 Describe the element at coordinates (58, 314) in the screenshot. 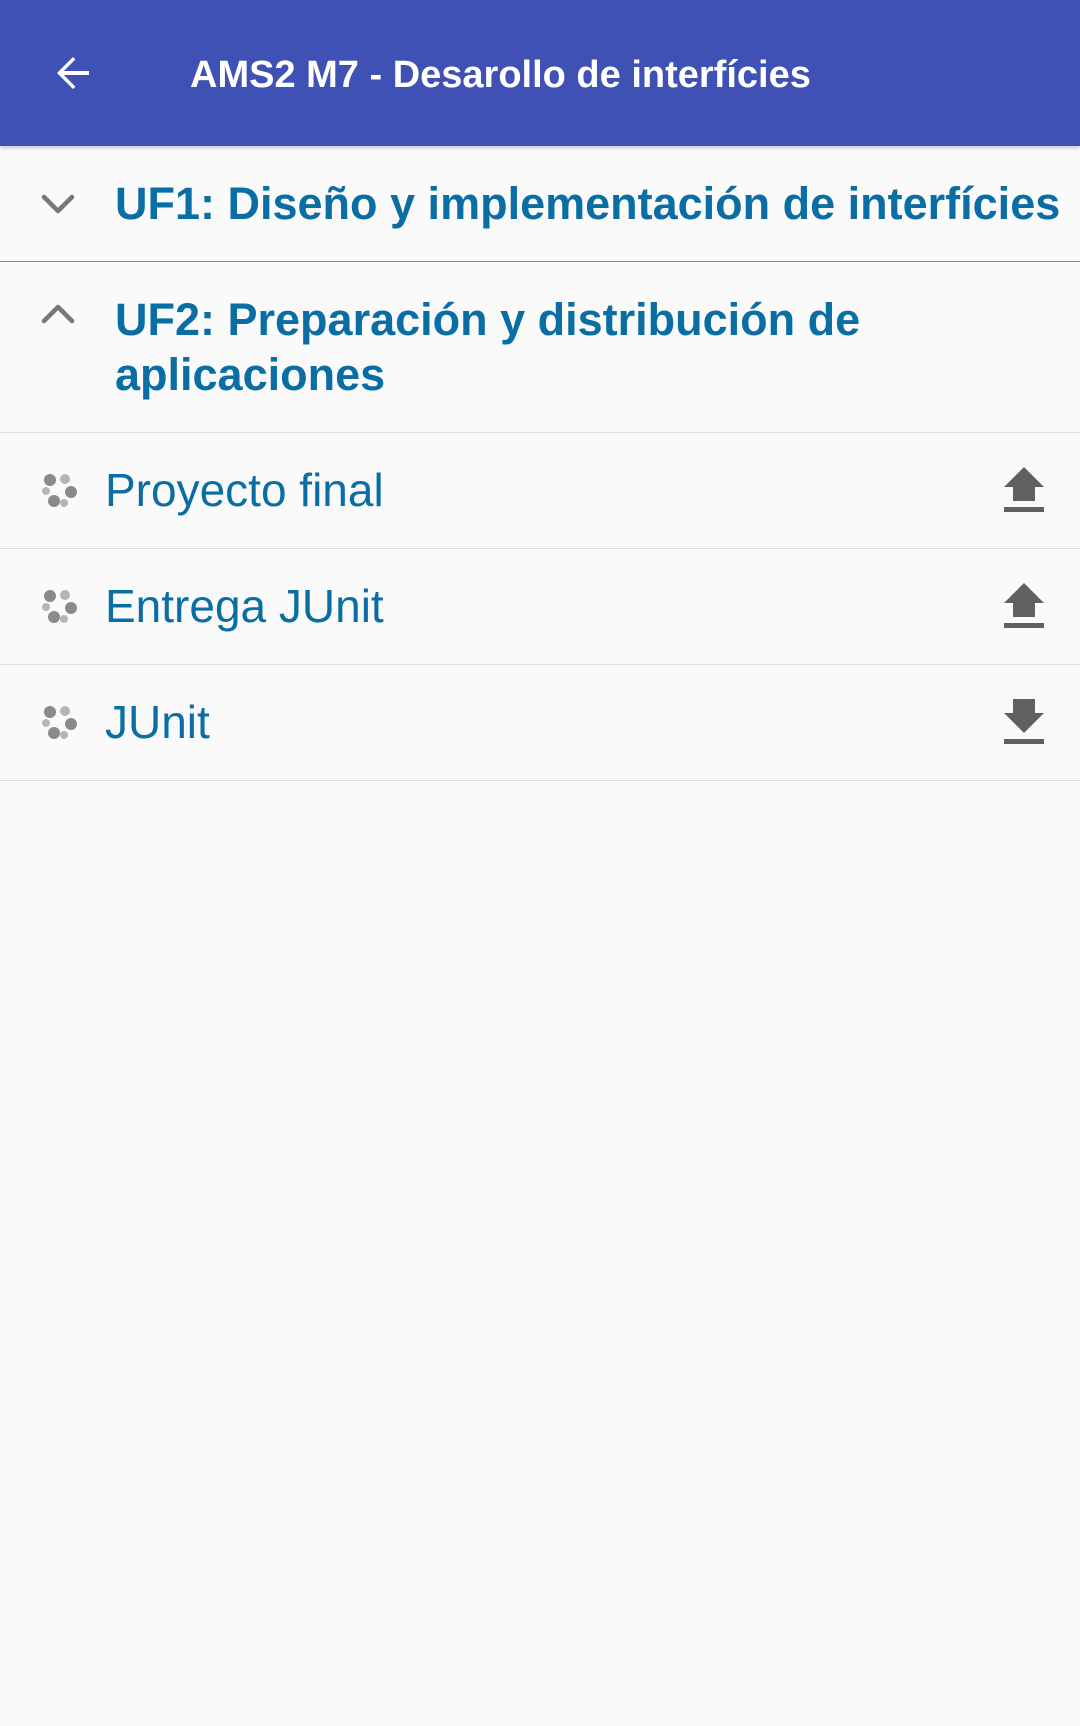

I see `chevron-up-icon` at that location.